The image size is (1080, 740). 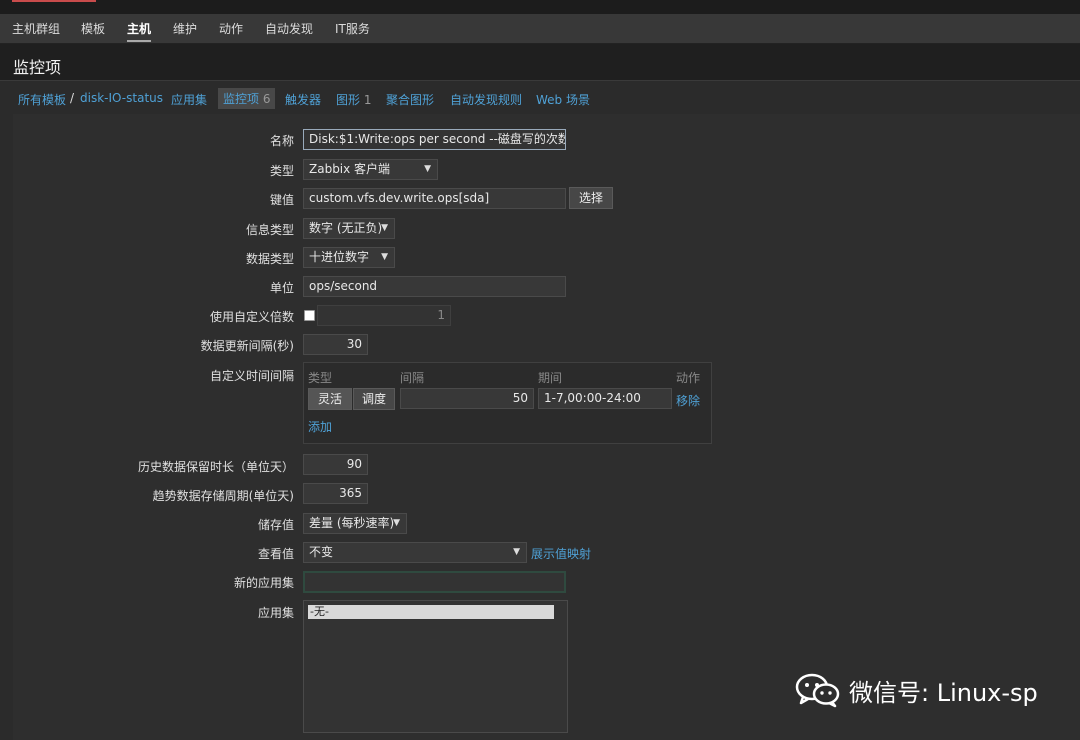 I want to click on interval-label: 数据更新间隔(秒), so click(x=247, y=346).